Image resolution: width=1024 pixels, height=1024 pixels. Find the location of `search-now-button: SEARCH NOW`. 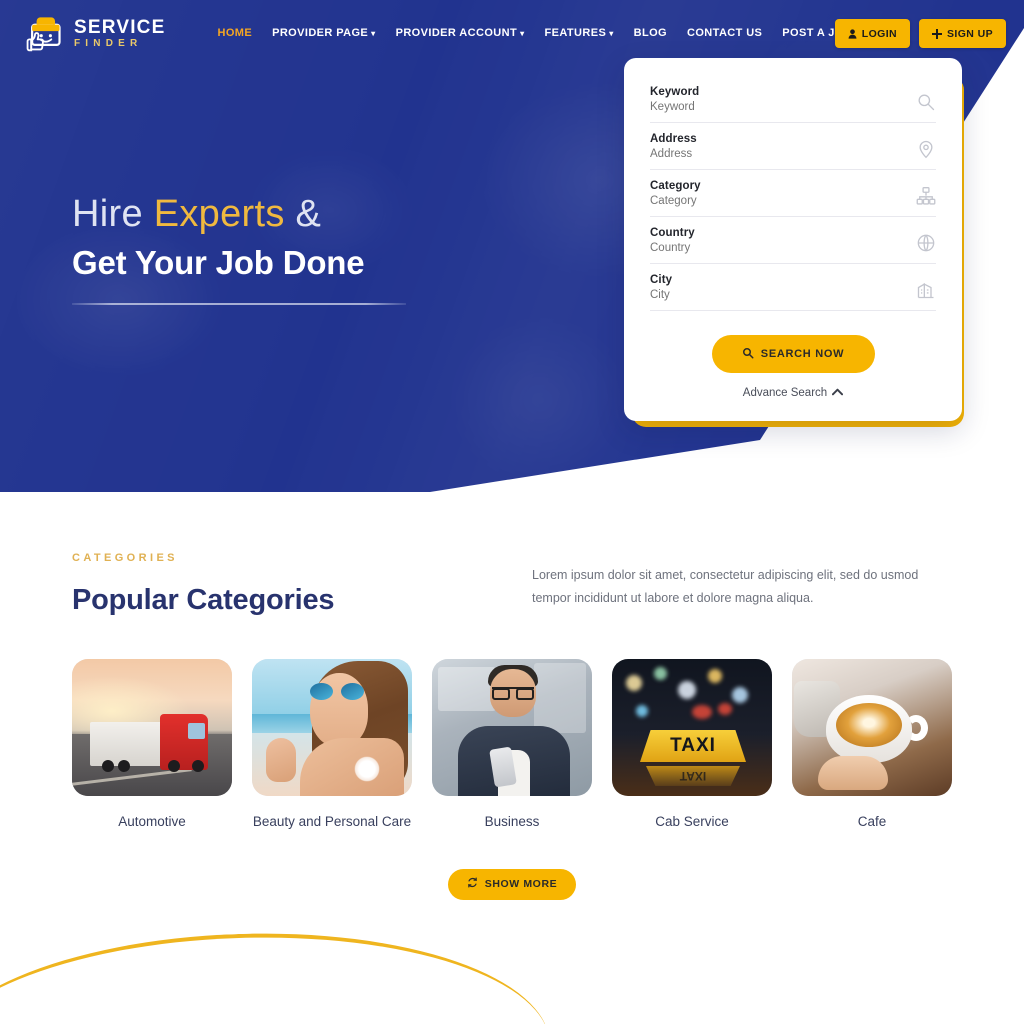

search-now-button: SEARCH NOW is located at coordinates (793, 354).